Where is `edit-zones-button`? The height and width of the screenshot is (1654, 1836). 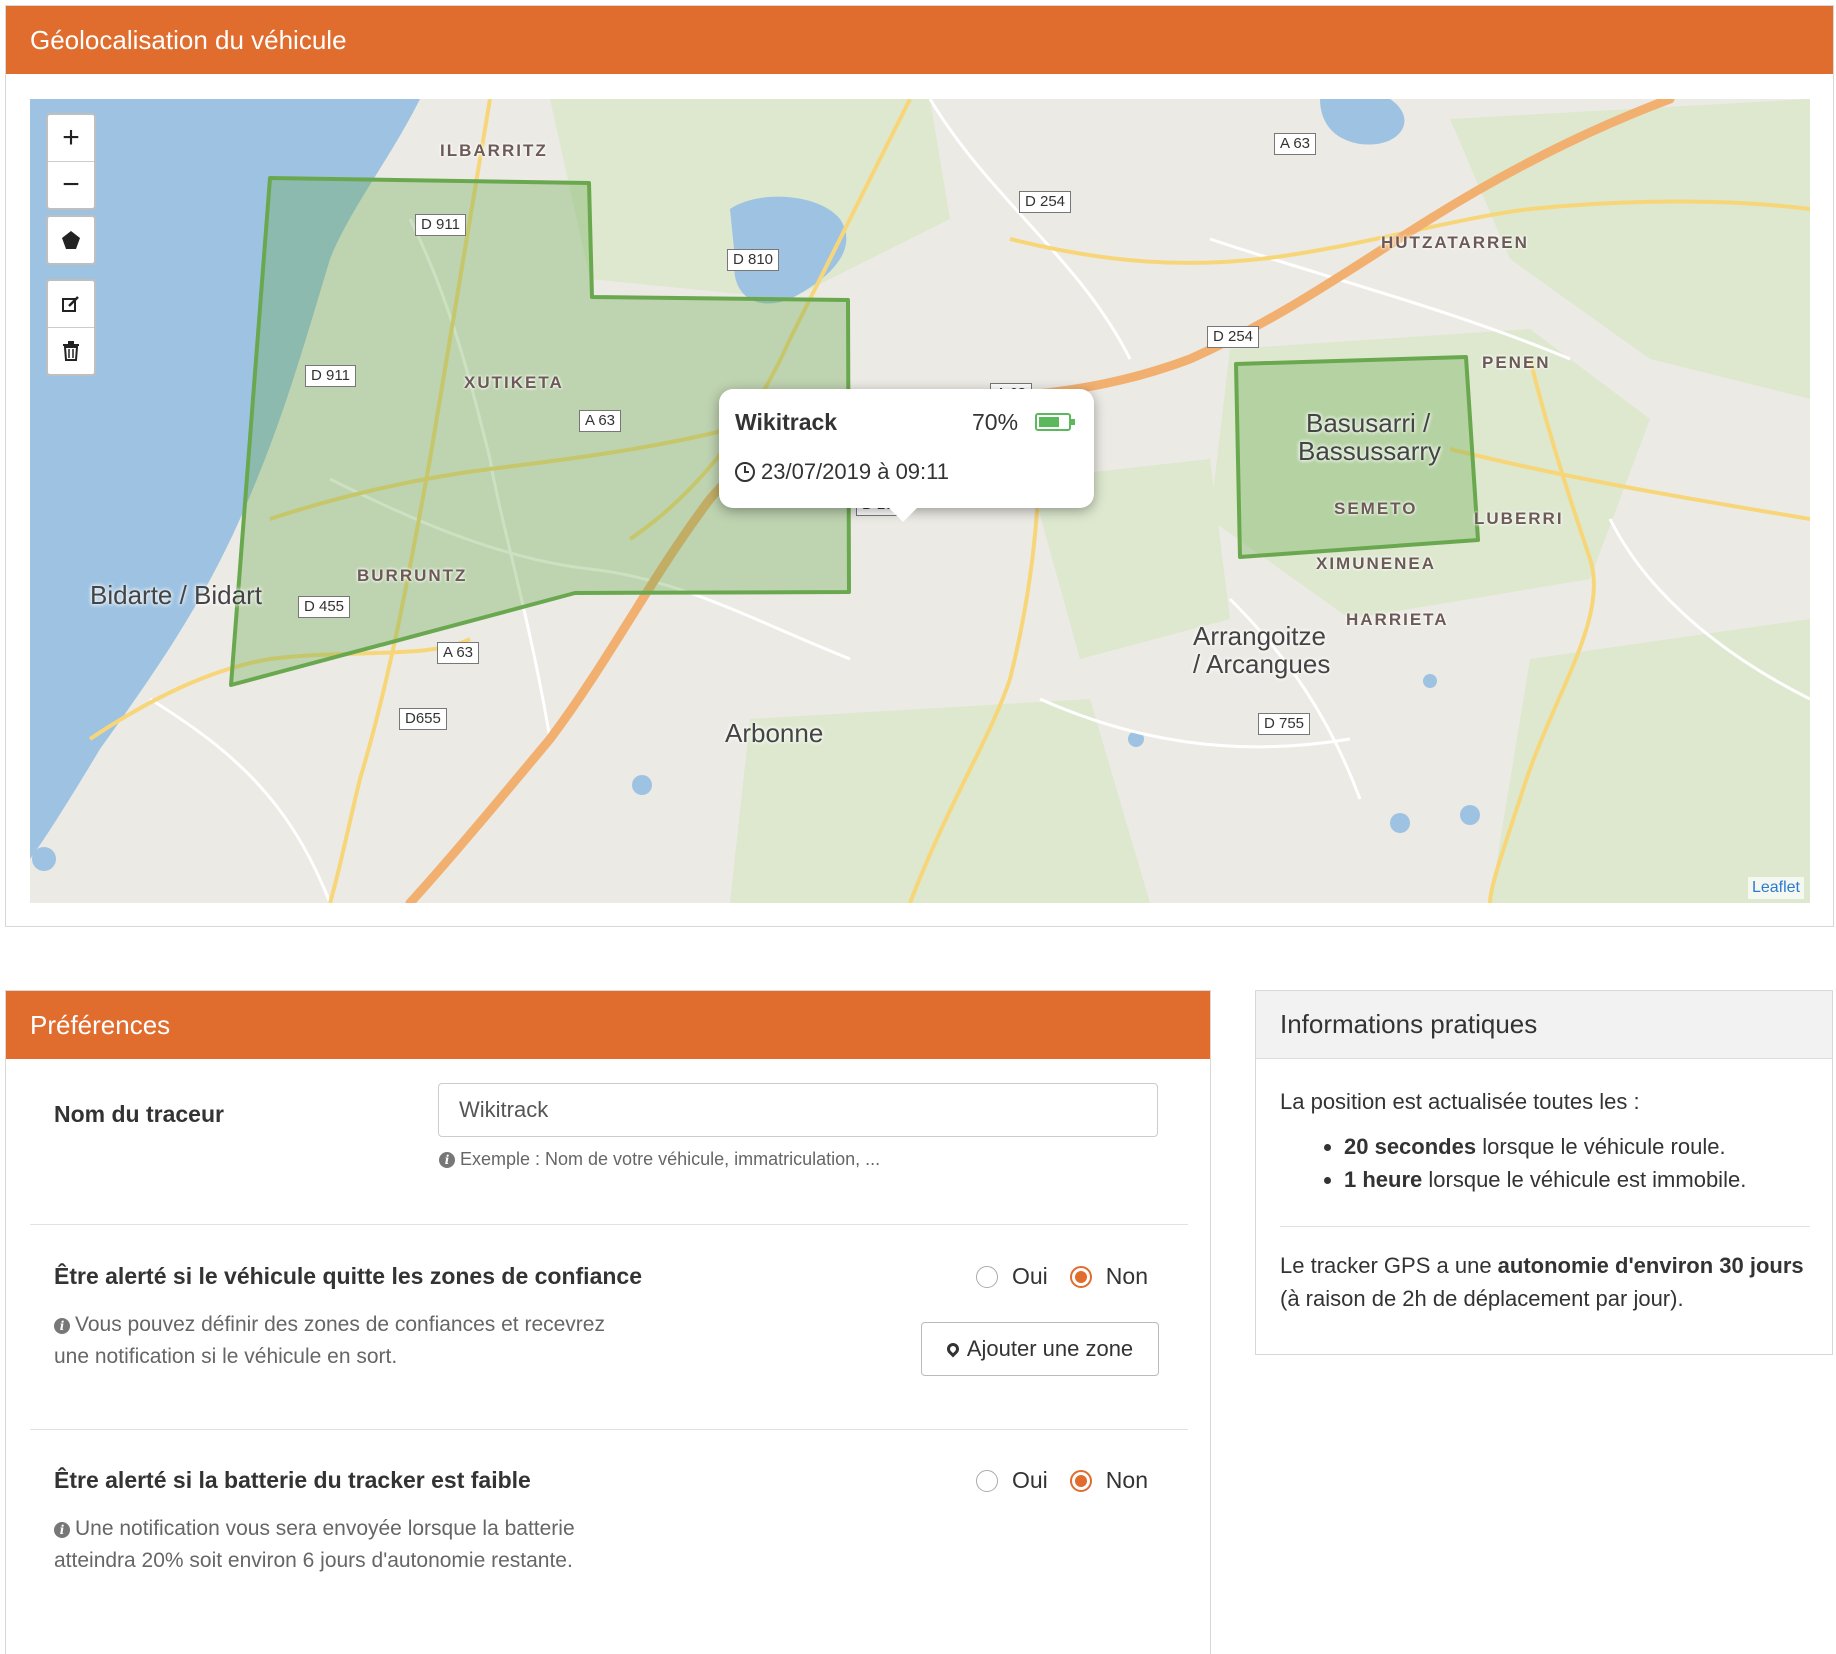
edit-zones-button is located at coordinates (71, 304).